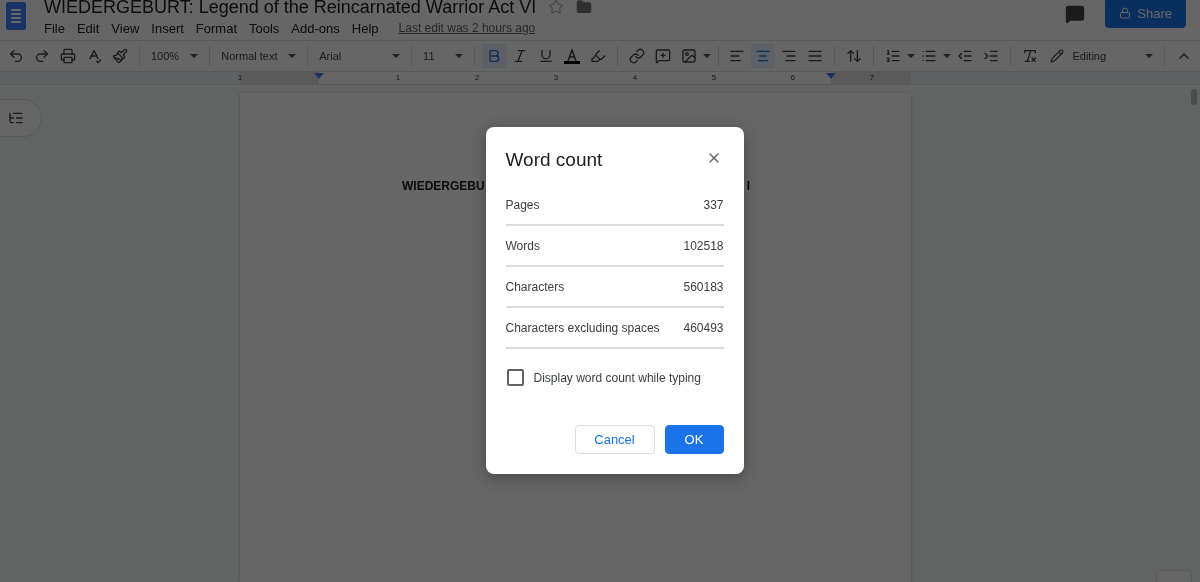 This screenshot has width=1200, height=582. I want to click on spellcheck-icon, so click(94, 56).